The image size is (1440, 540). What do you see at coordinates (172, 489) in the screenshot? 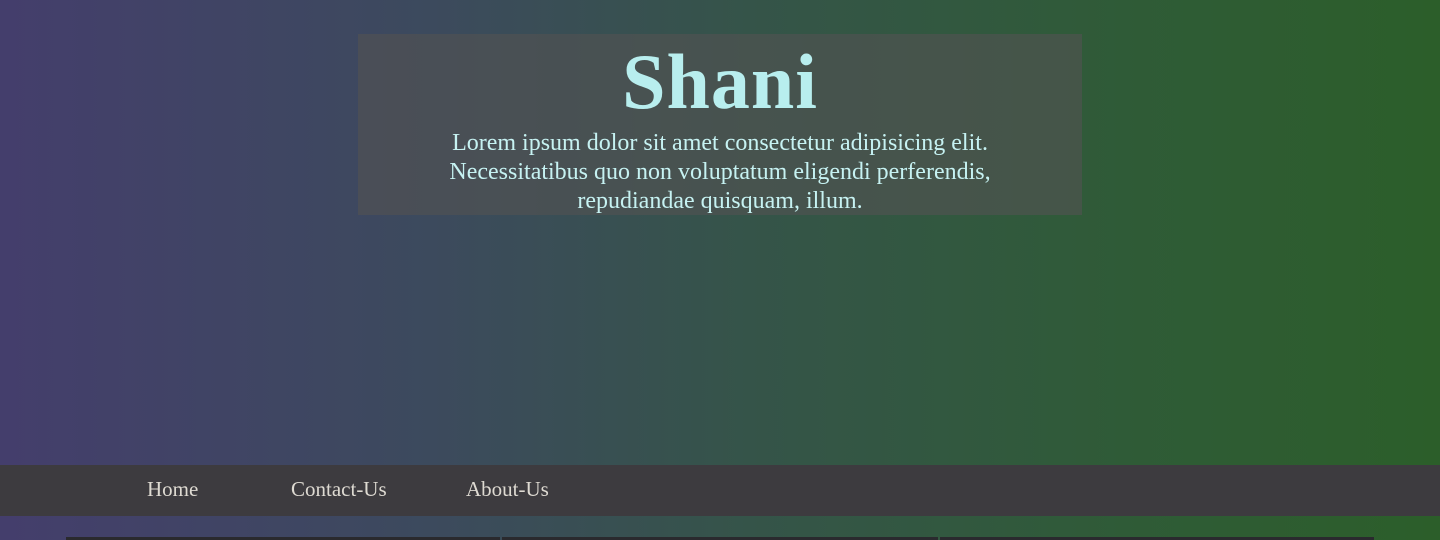
I see `nav-link-home: Home` at bounding box center [172, 489].